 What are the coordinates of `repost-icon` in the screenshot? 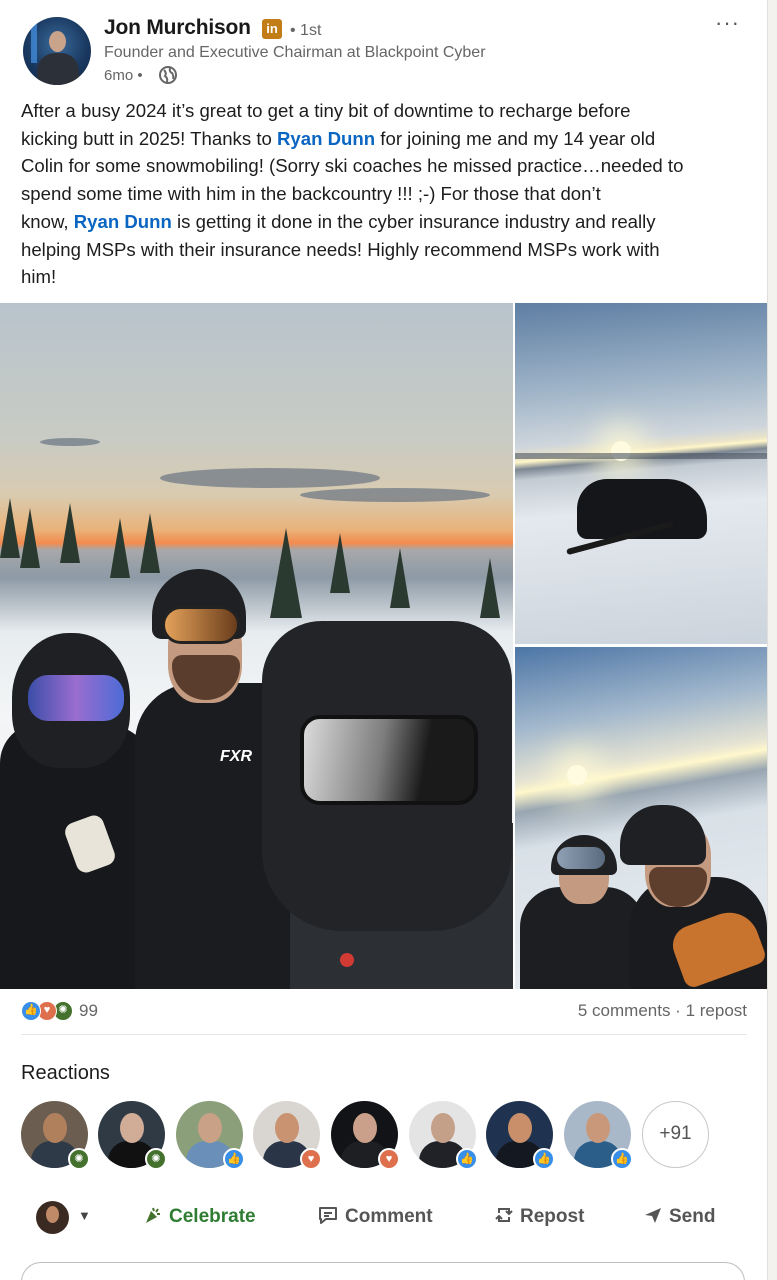 It's located at (504, 1215).